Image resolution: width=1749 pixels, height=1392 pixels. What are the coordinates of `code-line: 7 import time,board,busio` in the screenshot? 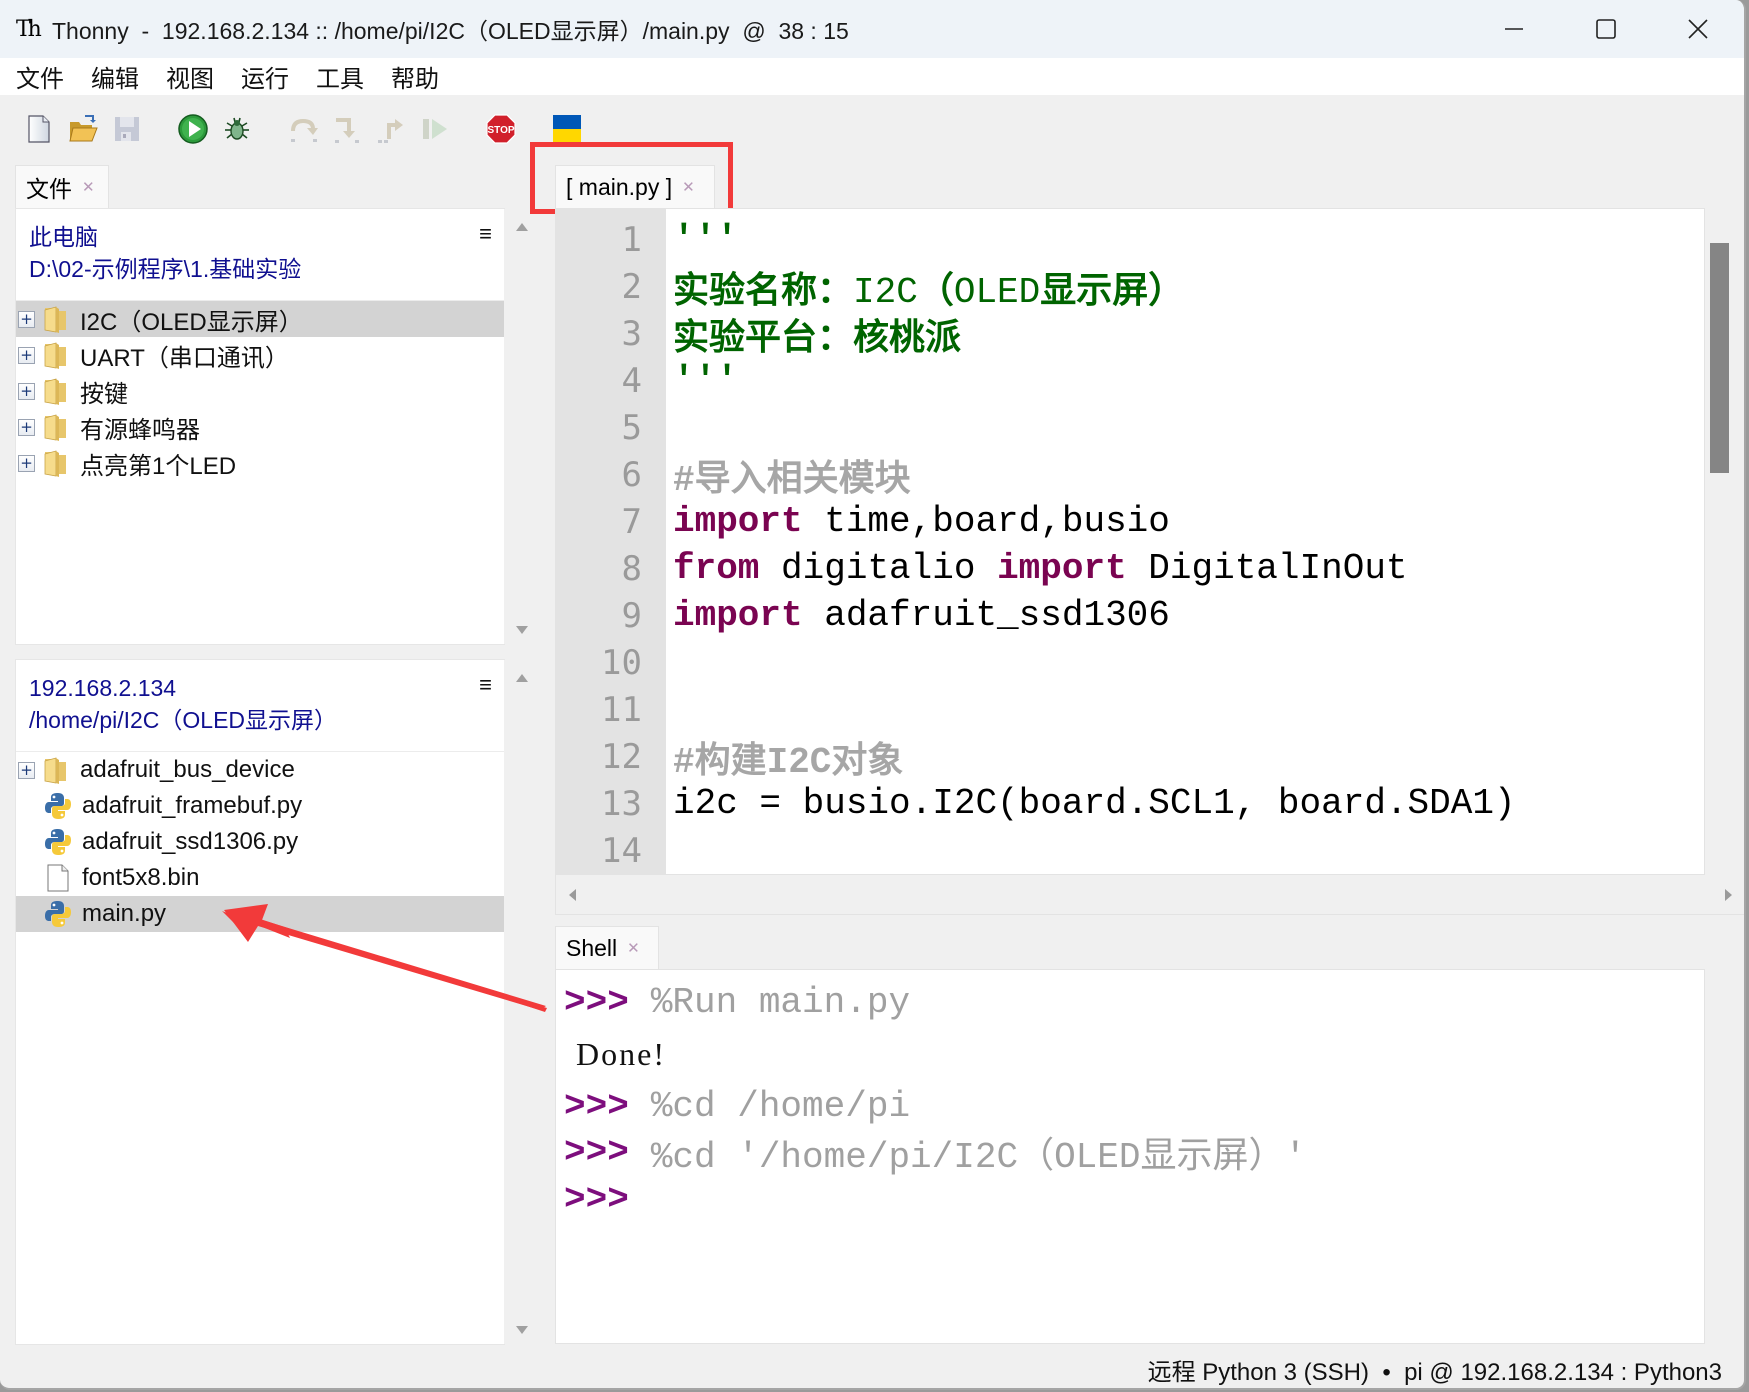 It's located at (1130, 521).